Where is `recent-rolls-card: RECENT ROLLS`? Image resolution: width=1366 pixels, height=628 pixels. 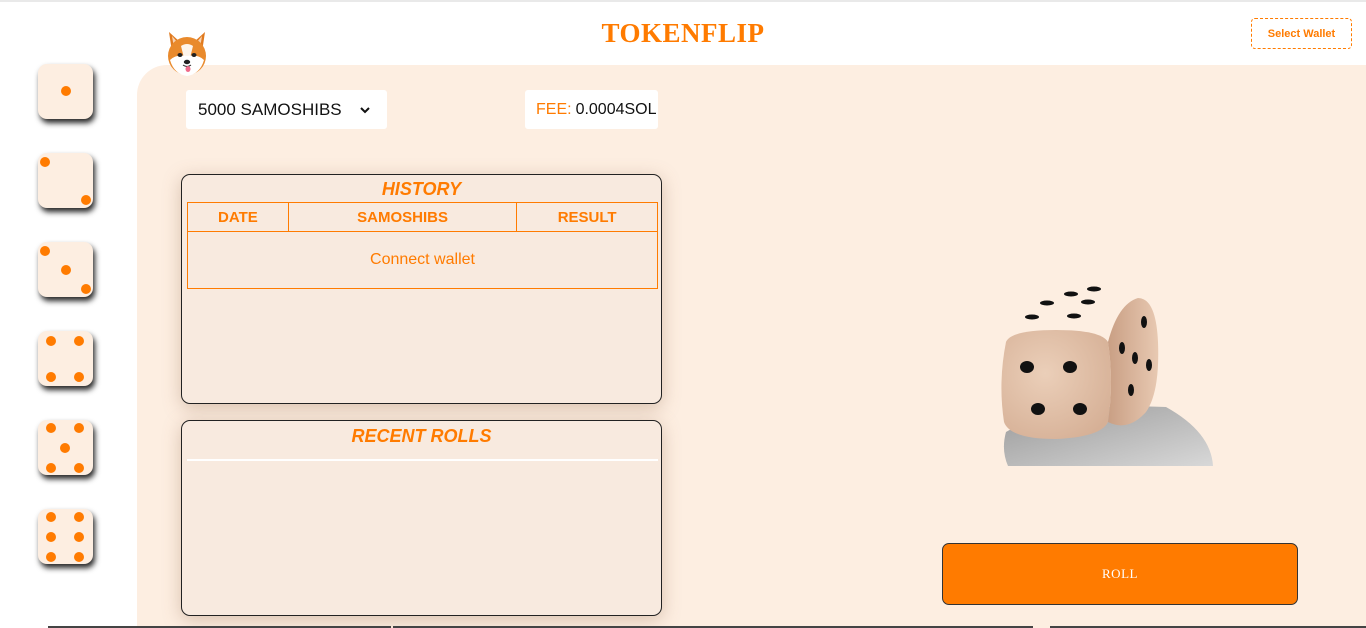 recent-rolls-card: RECENT ROLLS is located at coordinates (421, 518).